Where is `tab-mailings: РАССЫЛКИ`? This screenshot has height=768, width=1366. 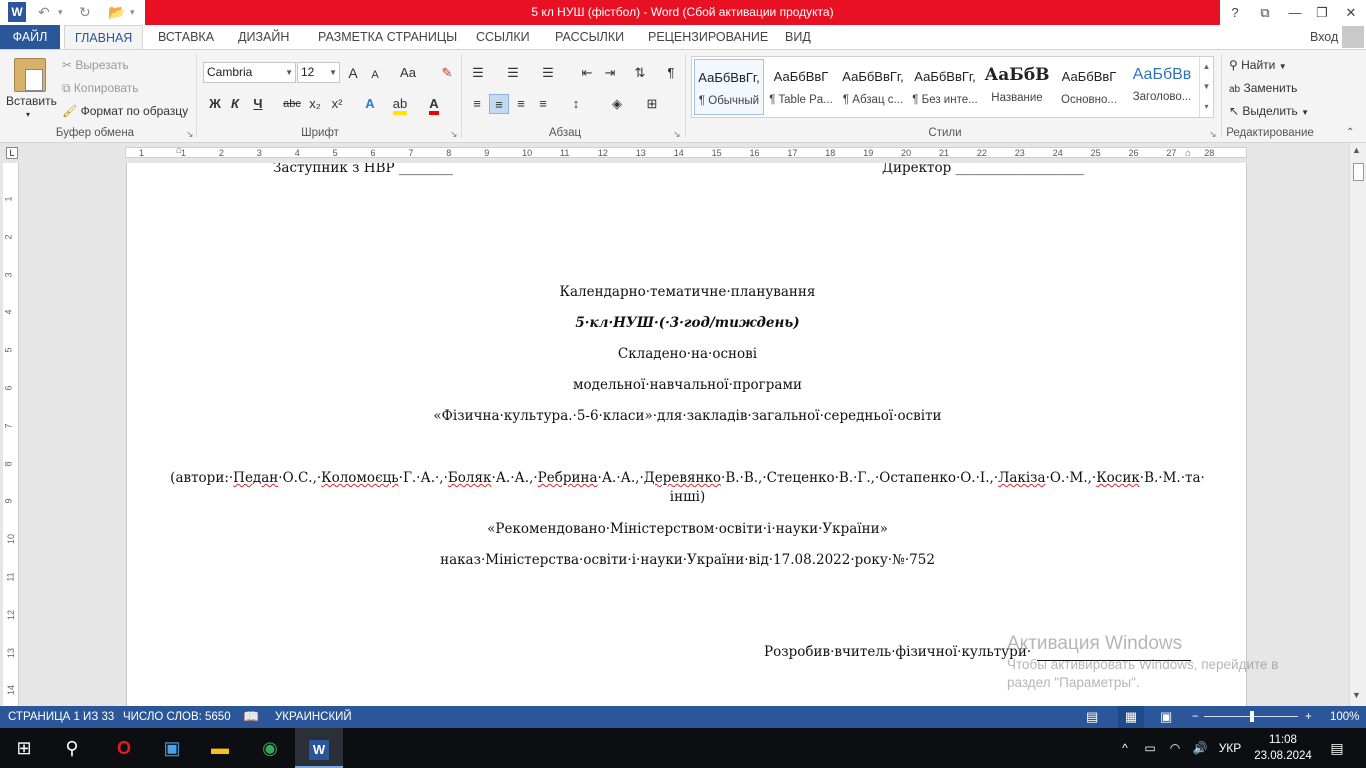
tab-mailings: РАССЫЛКИ is located at coordinates (589, 37).